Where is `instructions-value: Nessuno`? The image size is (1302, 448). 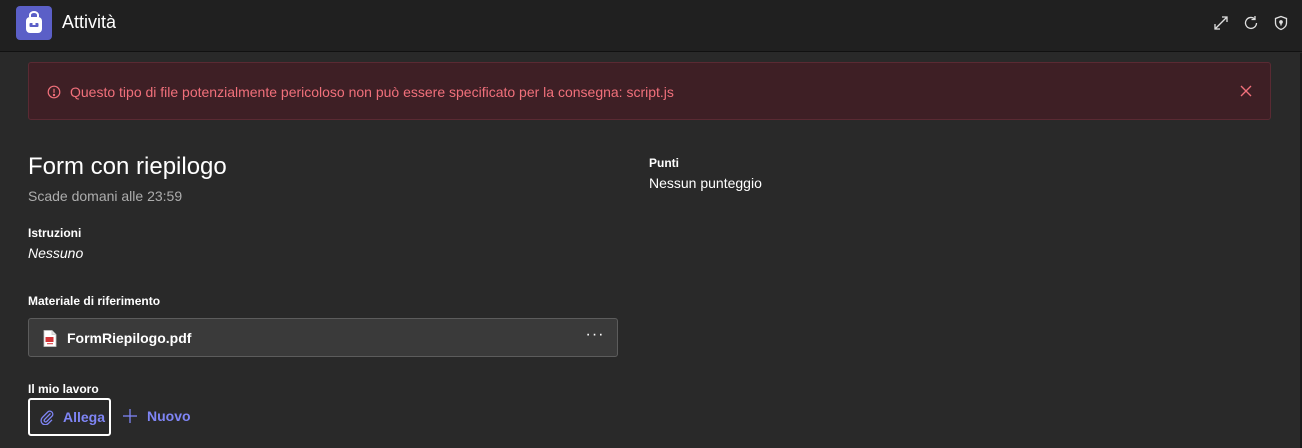 instructions-value: Nessuno is located at coordinates (56, 253).